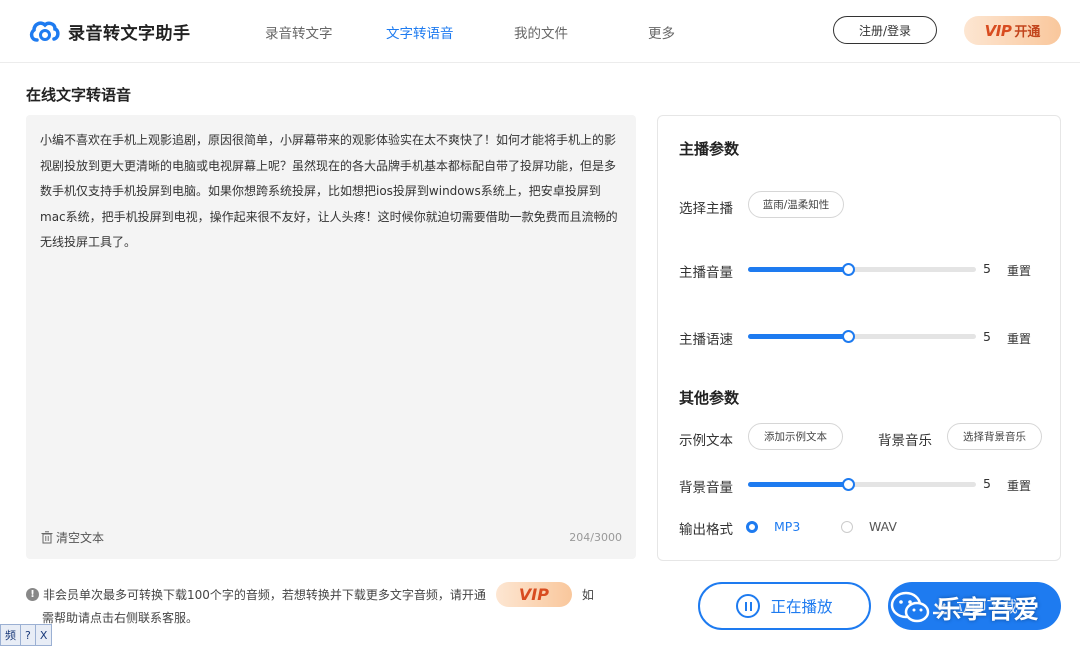  What do you see at coordinates (849, 269) in the screenshot?
I see `volume-slider-thumb` at bounding box center [849, 269].